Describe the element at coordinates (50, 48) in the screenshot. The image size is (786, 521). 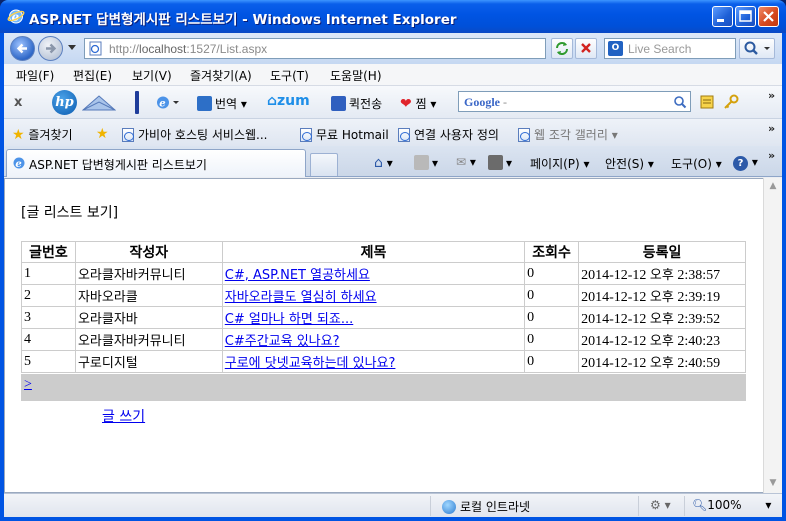
I see `forward-button` at that location.